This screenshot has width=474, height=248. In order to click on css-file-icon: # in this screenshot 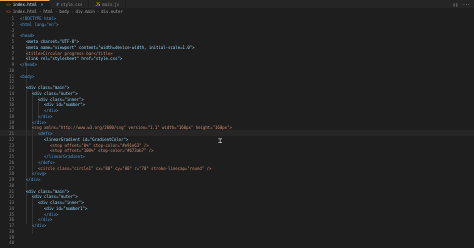, I will do `click(57, 4)`.